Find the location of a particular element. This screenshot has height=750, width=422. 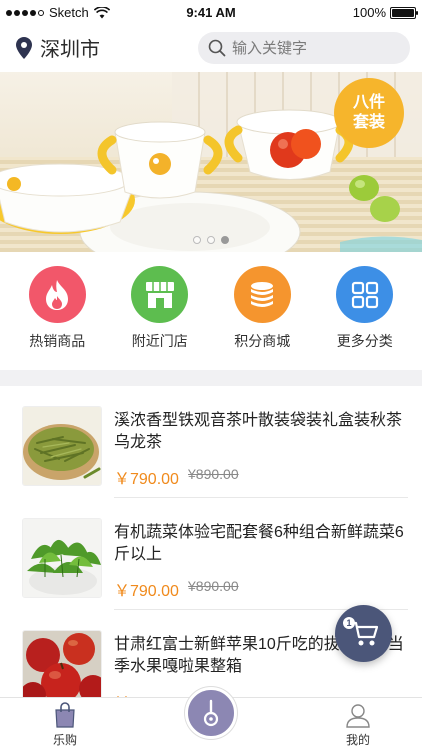

city-label: 深圳市 is located at coordinates (70, 50).